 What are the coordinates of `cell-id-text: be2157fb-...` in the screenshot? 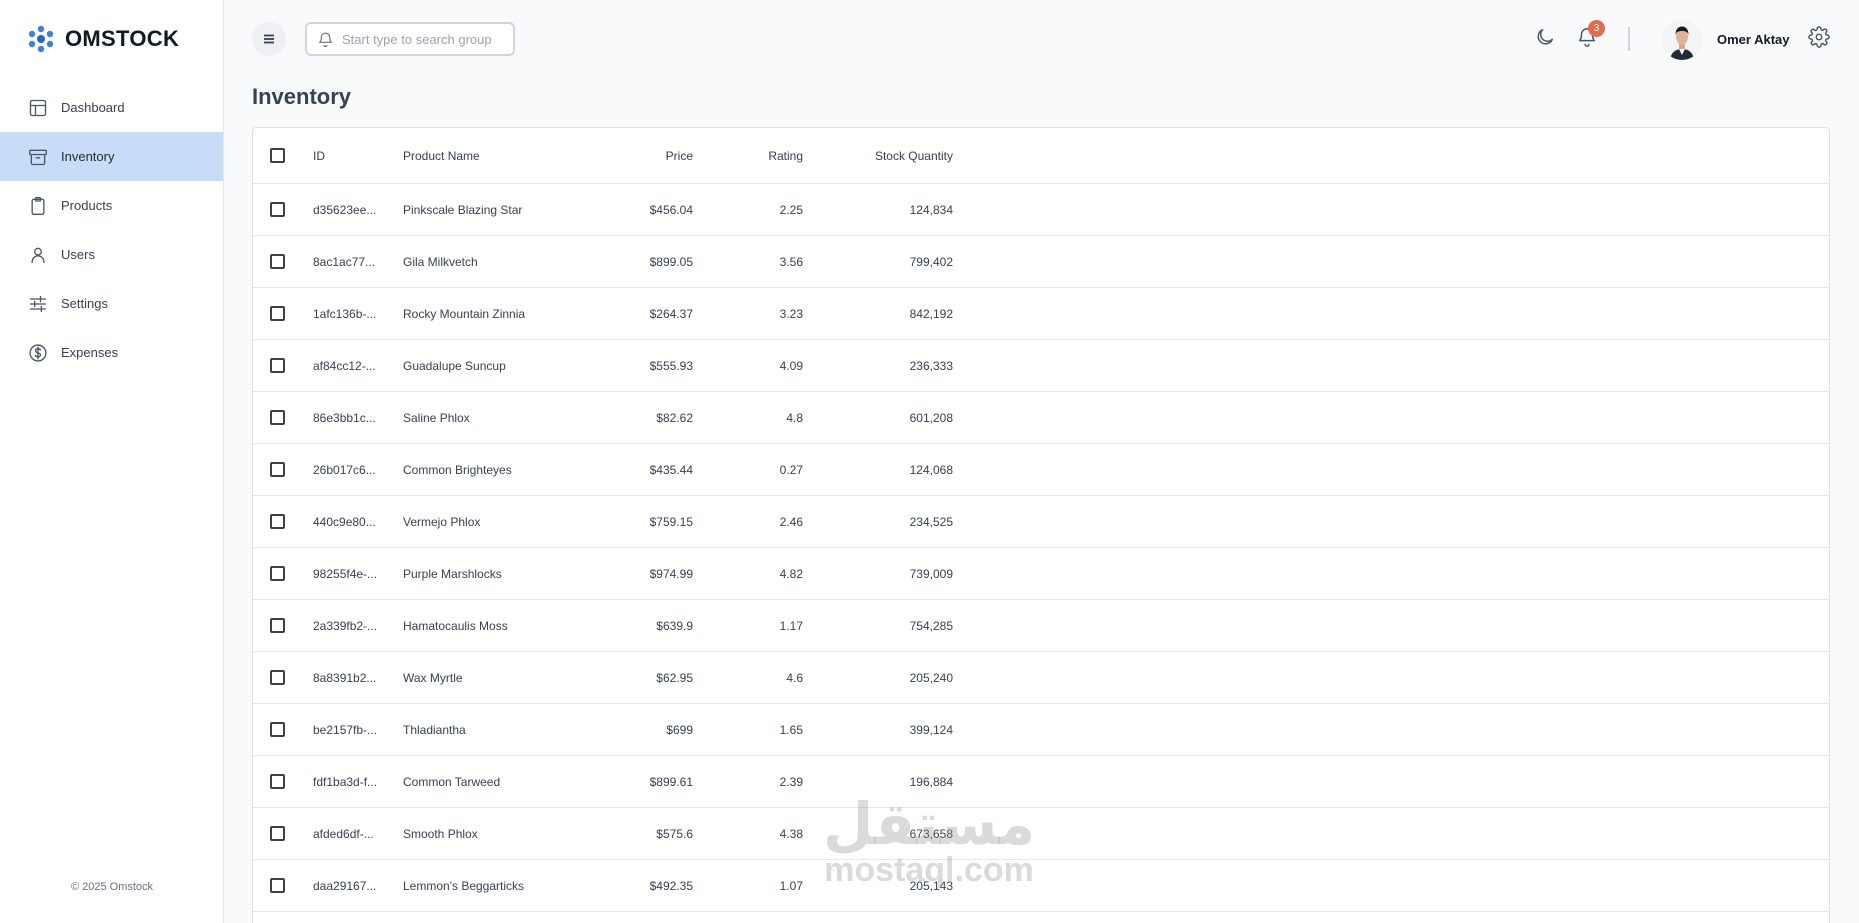 It's located at (345, 729).